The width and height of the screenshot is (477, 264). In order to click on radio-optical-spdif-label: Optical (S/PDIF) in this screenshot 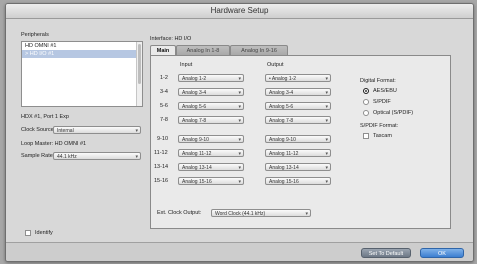, I will do `click(393, 113)`.